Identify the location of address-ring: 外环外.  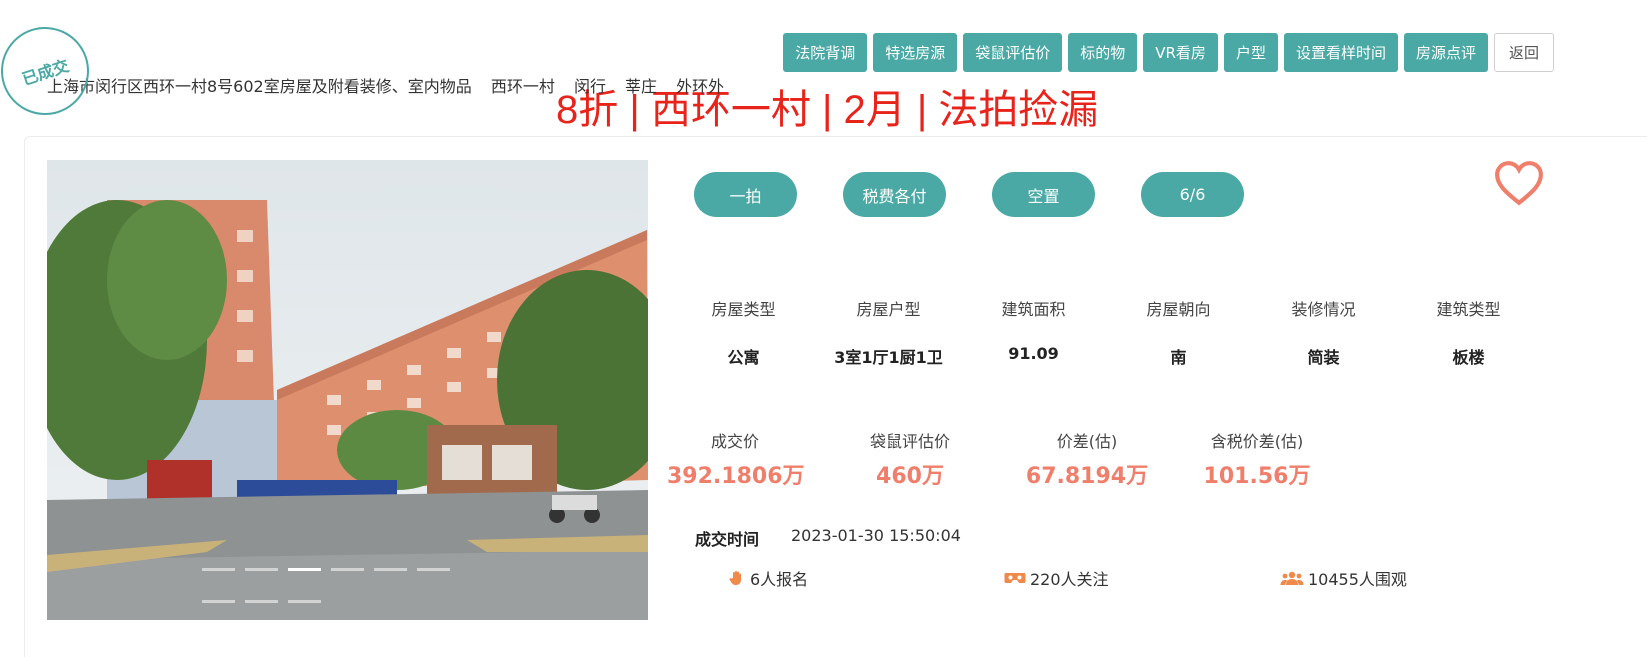
(700, 86).